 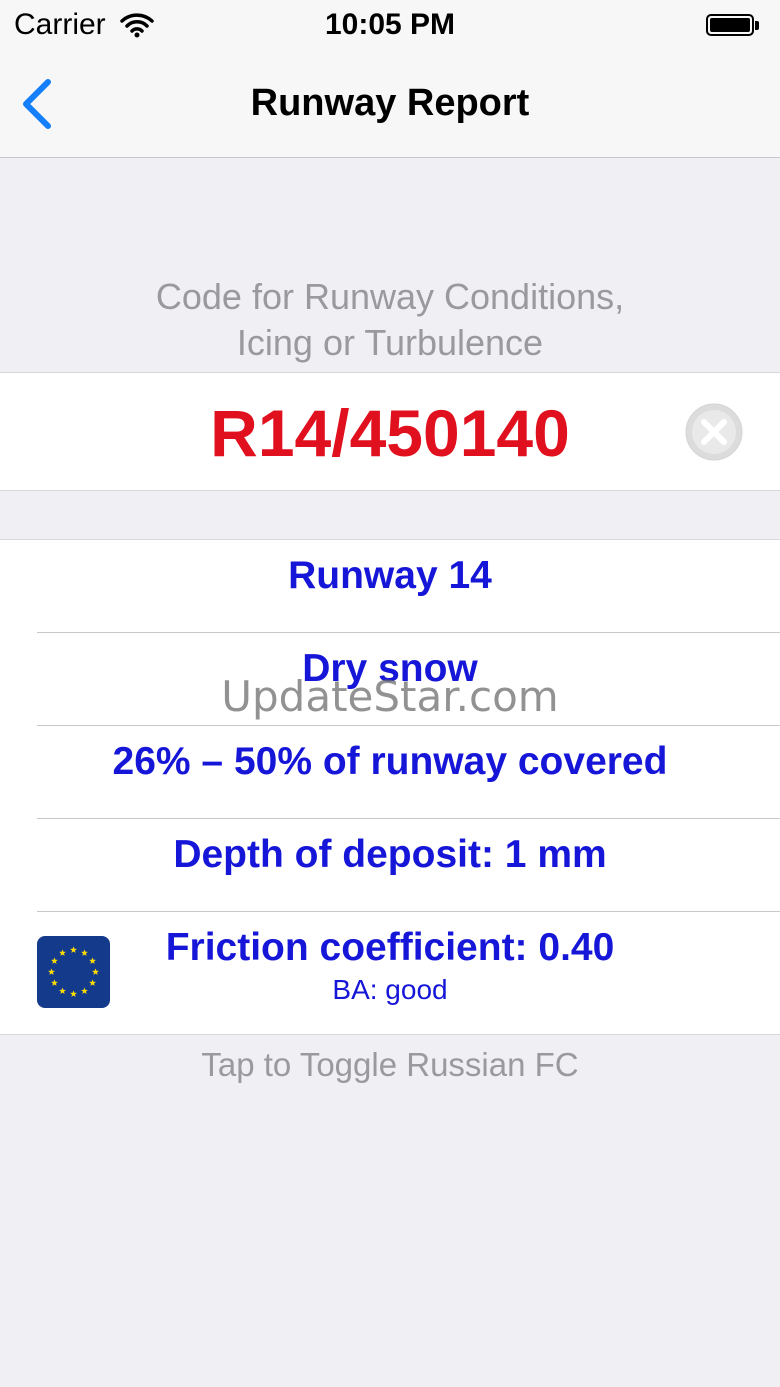 I want to click on result-row-runway: Runway 14, so click(x=390, y=586).